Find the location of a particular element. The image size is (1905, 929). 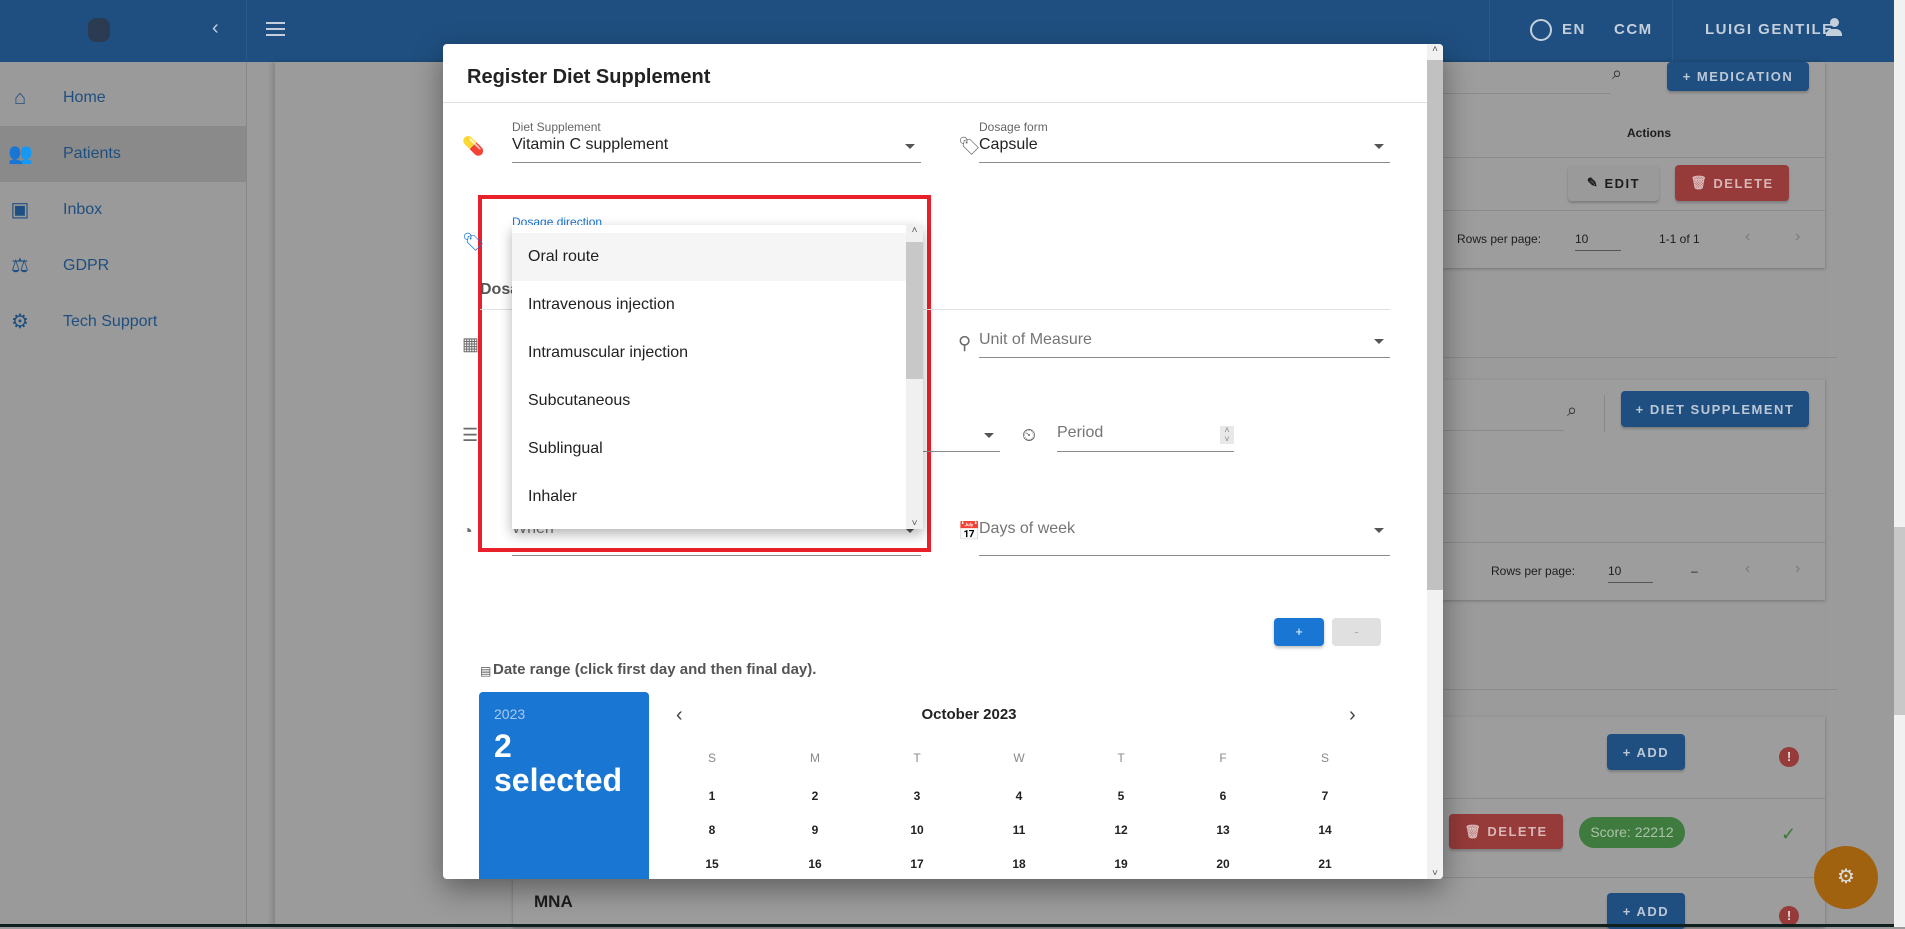

delete-assessment-button: 🗑 DELETE is located at coordinates (1506, 831).